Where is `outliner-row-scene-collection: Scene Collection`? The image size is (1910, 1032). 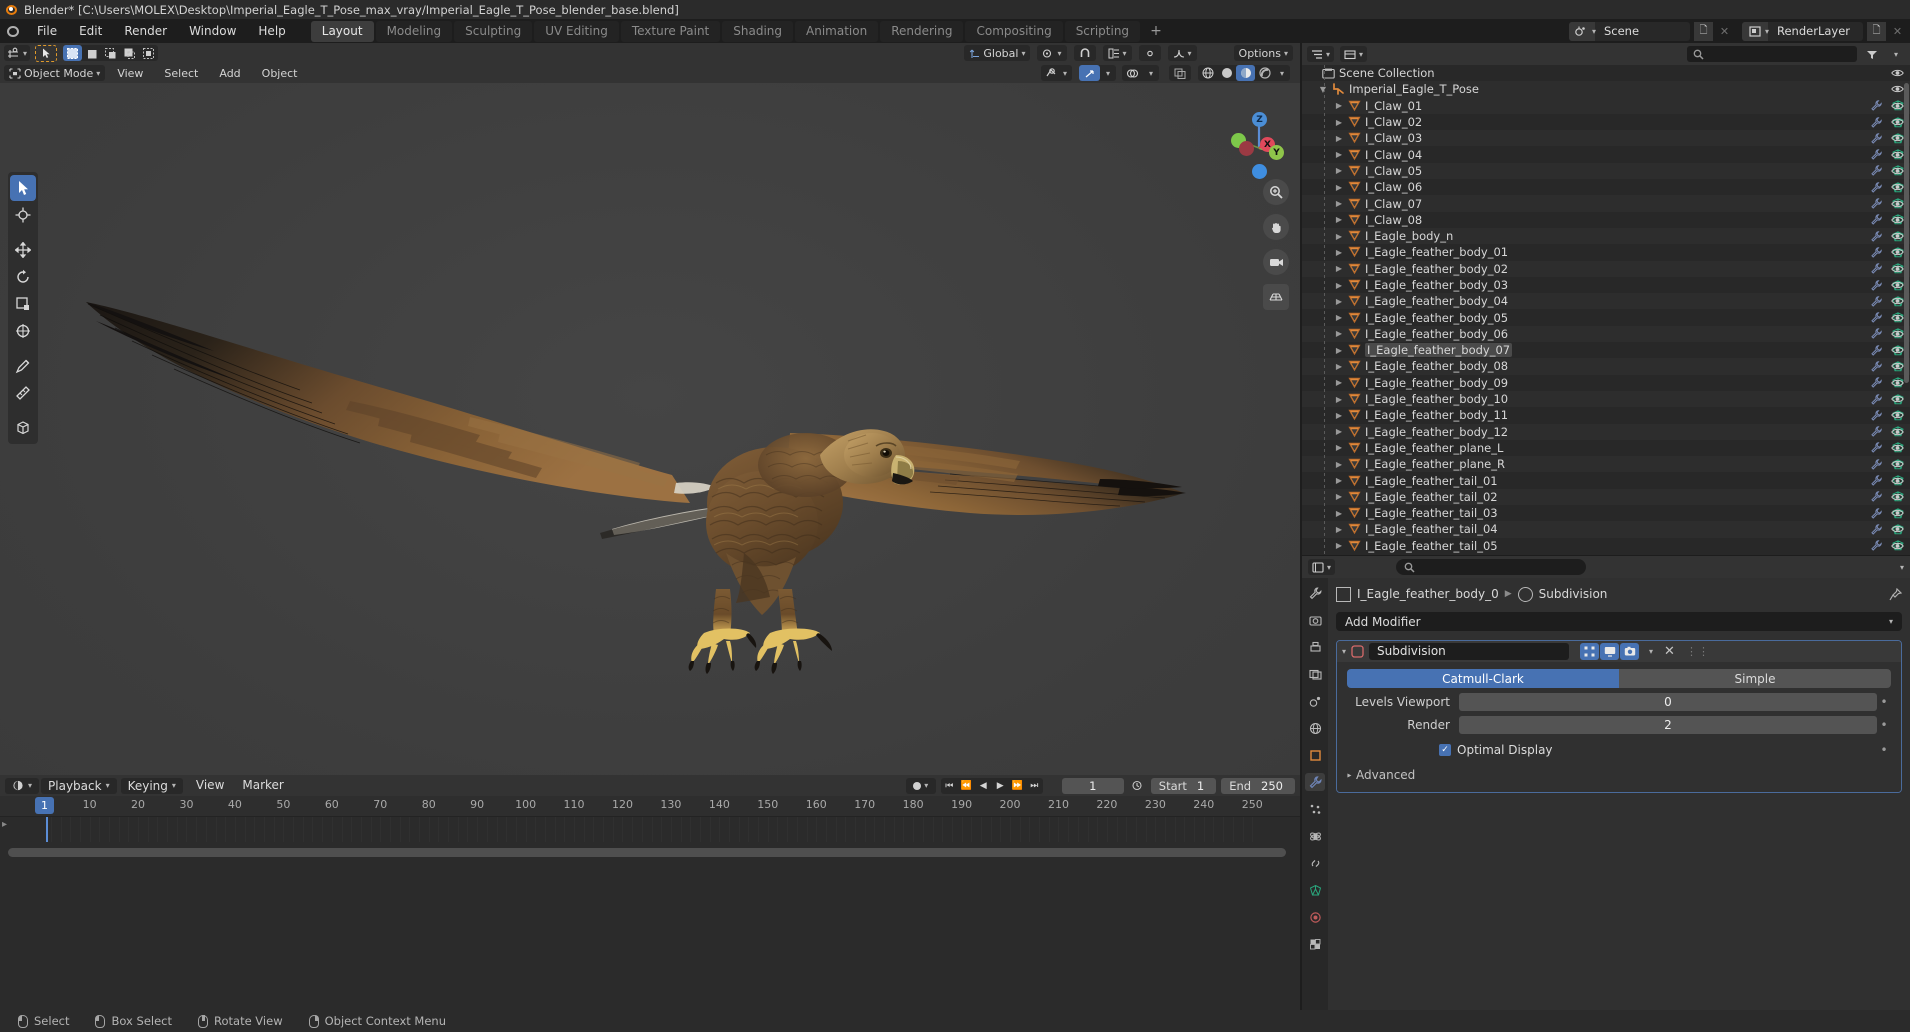
outliner-row-scene-collection: Scene Collection is located at coordinates (1606, 73).